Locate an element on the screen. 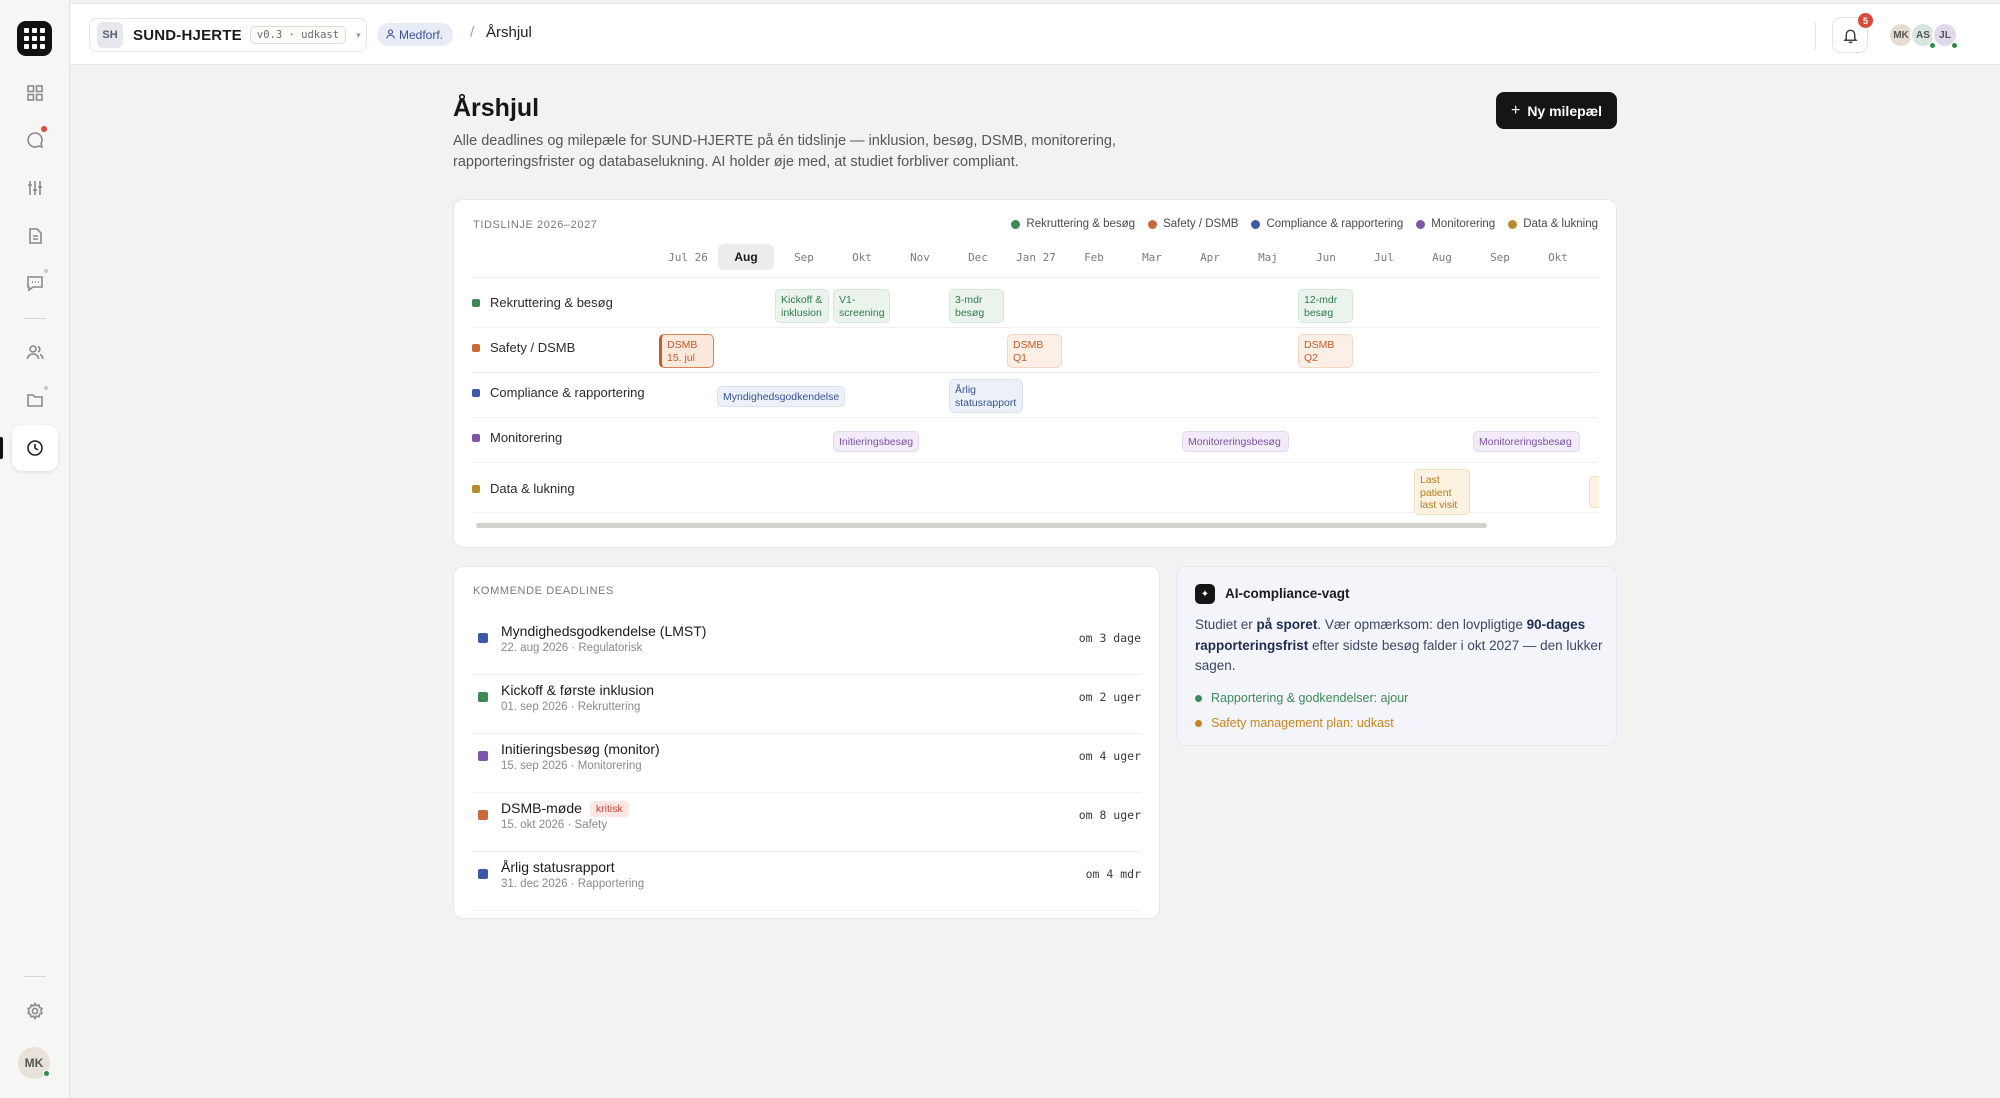 Image resolution: width=2000 pixels, height=1098 pixels. milestone-kickoff: Kickoff & inklusion is located at coordinates (802, 306).